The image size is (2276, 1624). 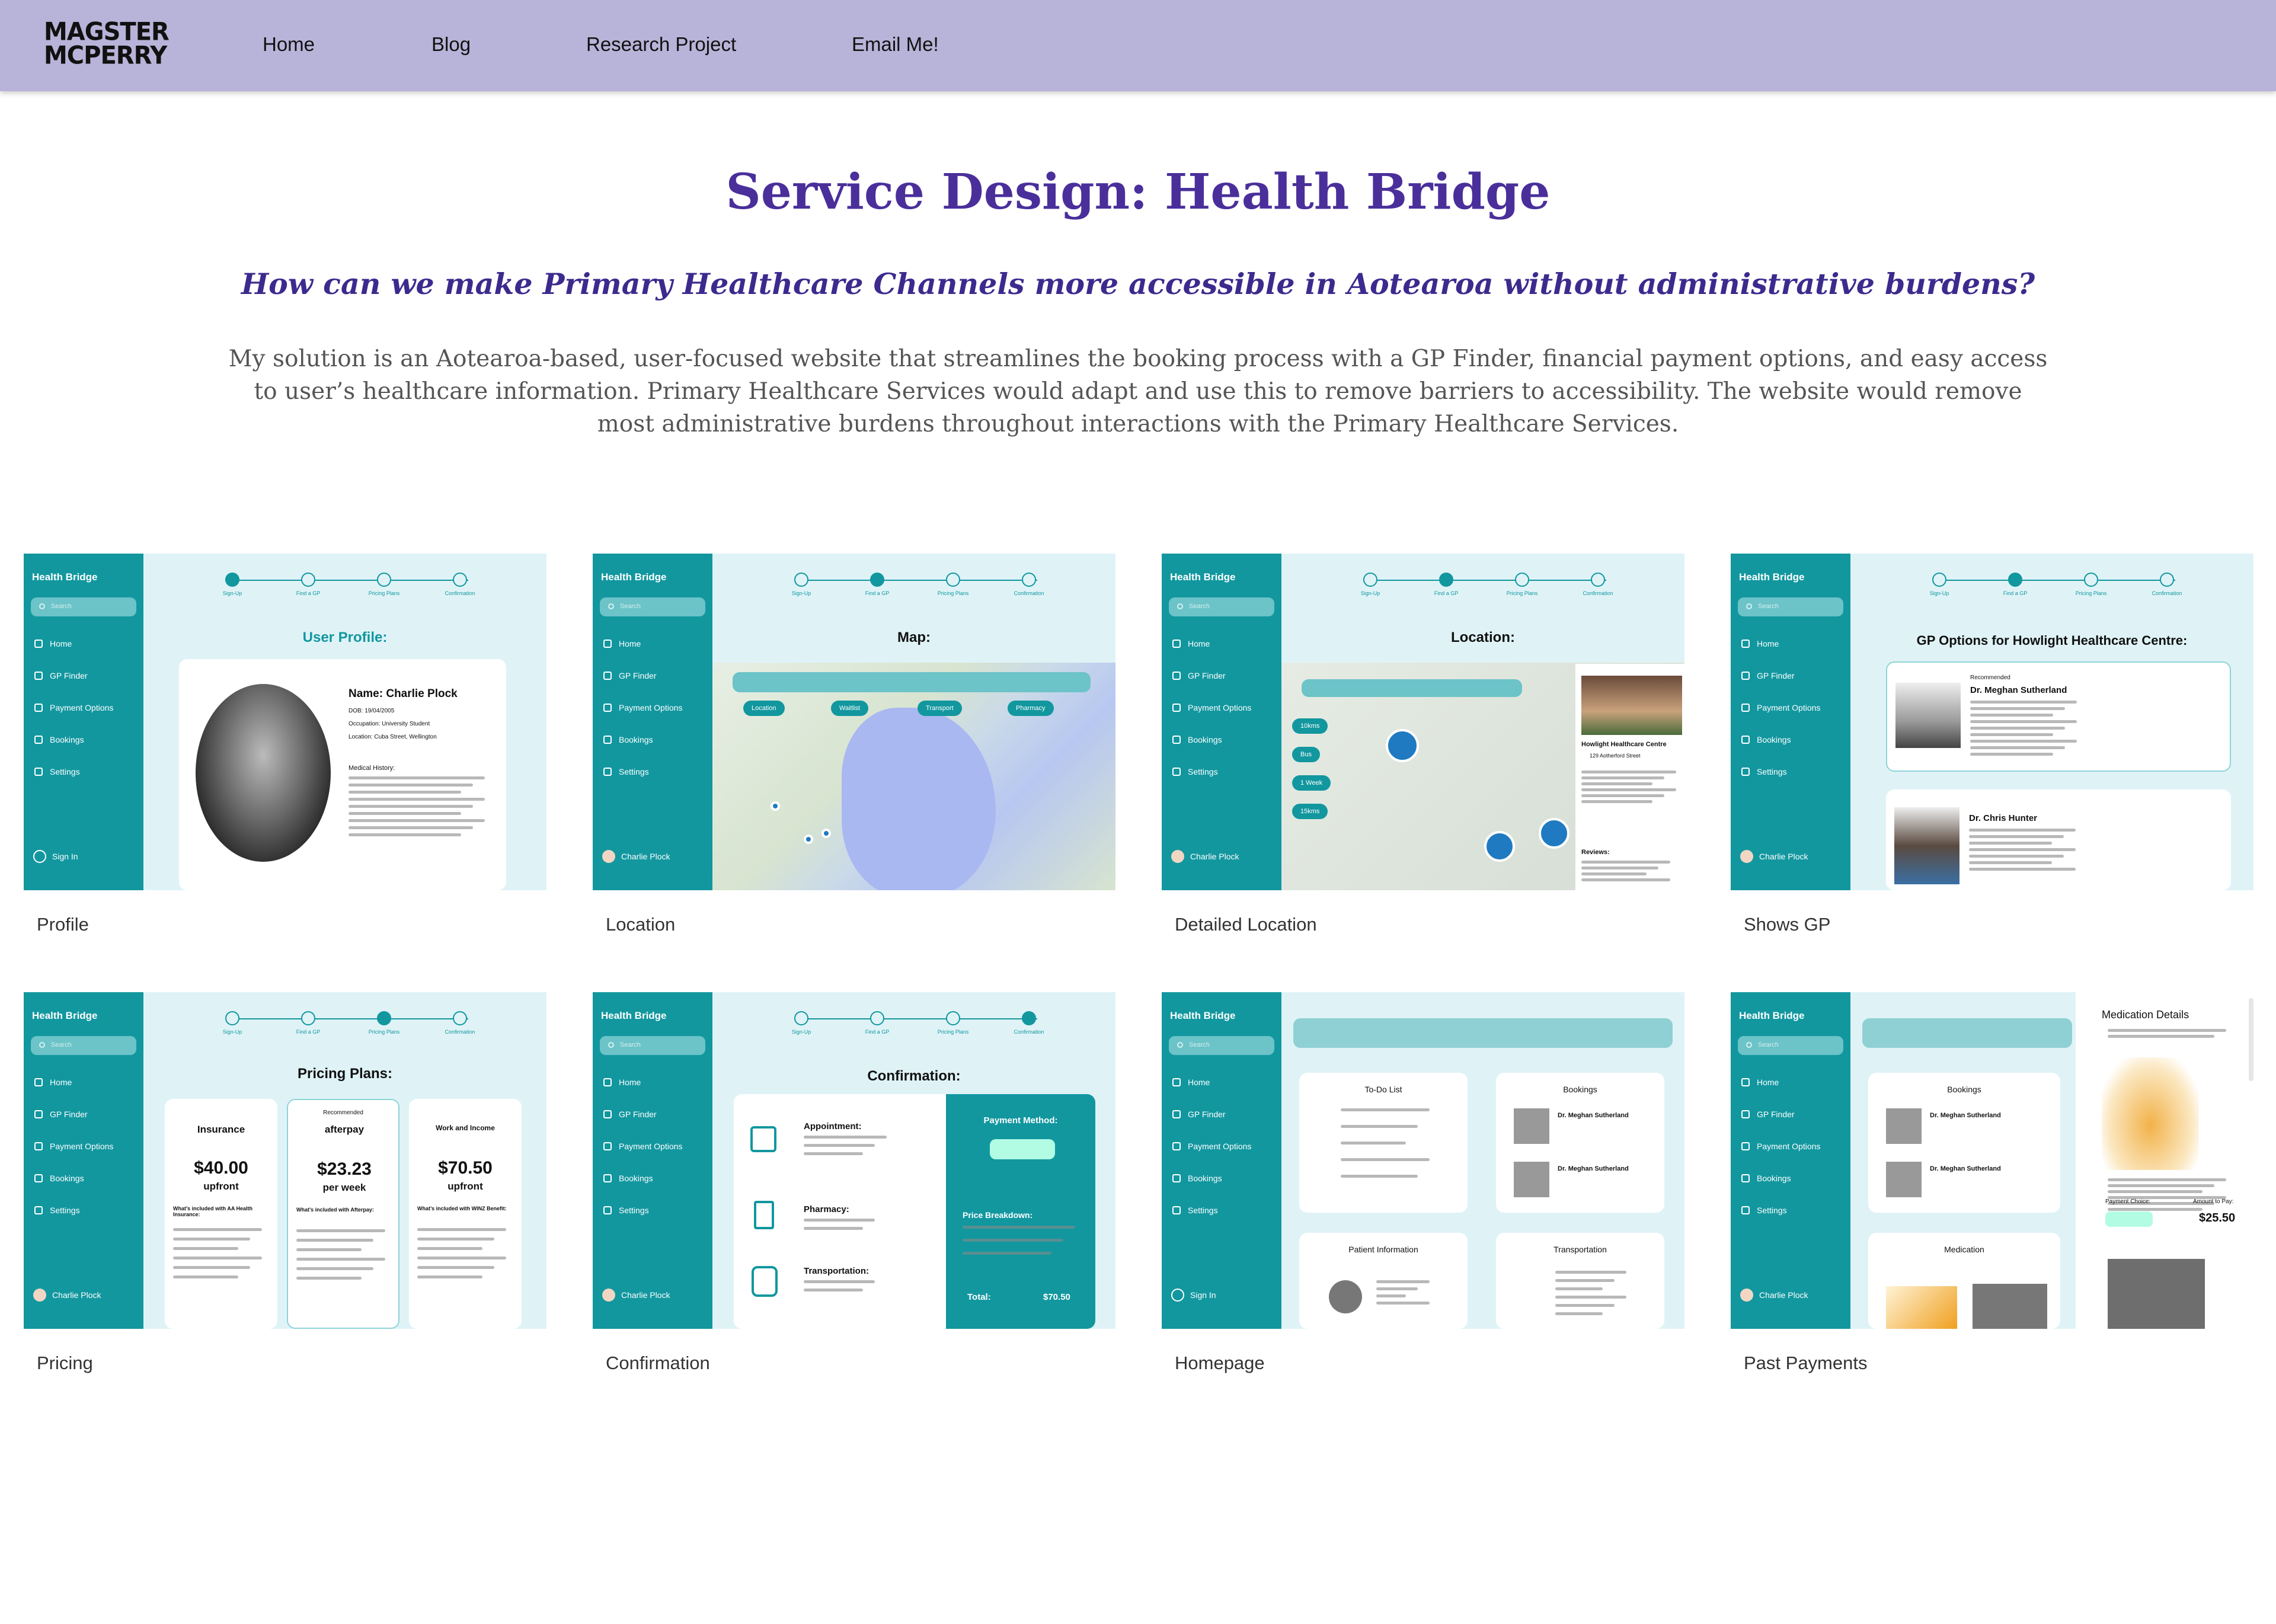 I want to click on site-logo: MAGSTER MCPERRY, so click(x=107, y=44).